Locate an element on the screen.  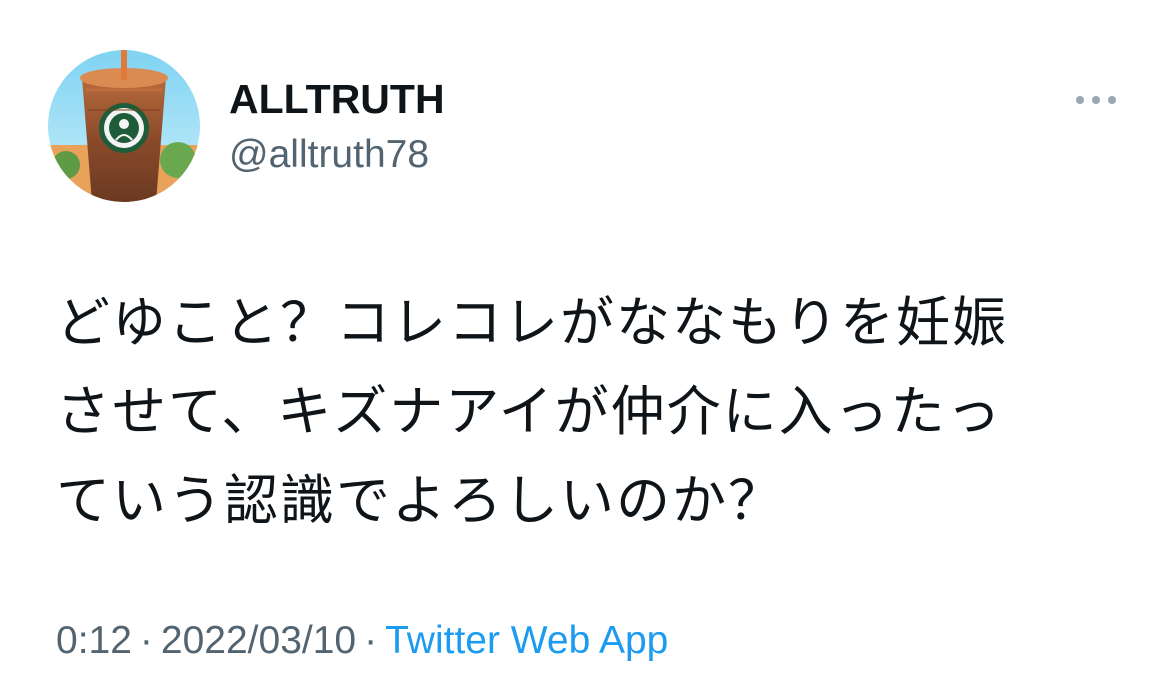
tweet-time: 0:12 is located at coordinates (94, 640).